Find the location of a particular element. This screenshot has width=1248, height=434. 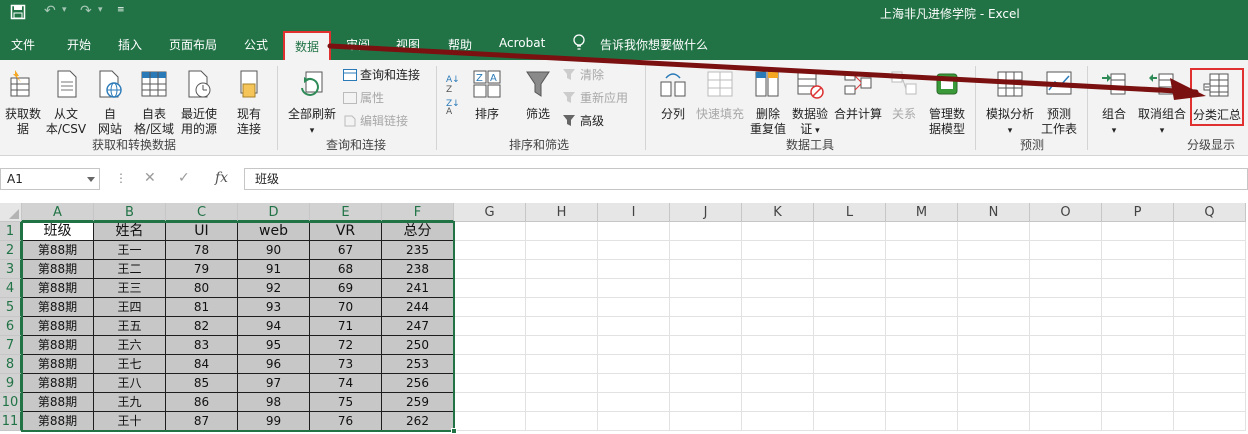

cell-b10: 王九 is located at coordinates (130, 402).